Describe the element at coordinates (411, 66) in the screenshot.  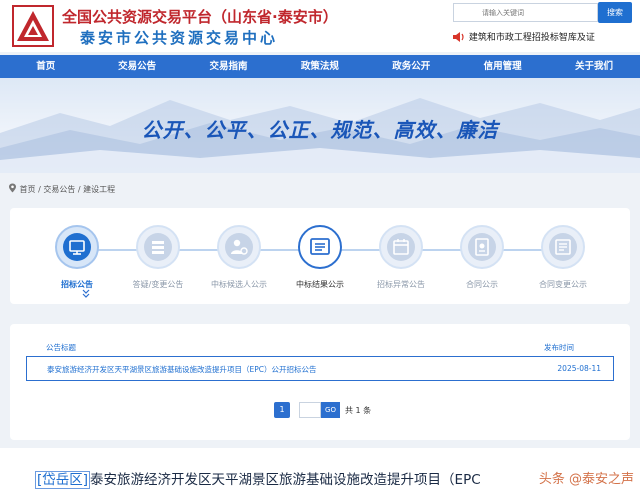
I see `nav-item-affairs: 政务公开` at that location.